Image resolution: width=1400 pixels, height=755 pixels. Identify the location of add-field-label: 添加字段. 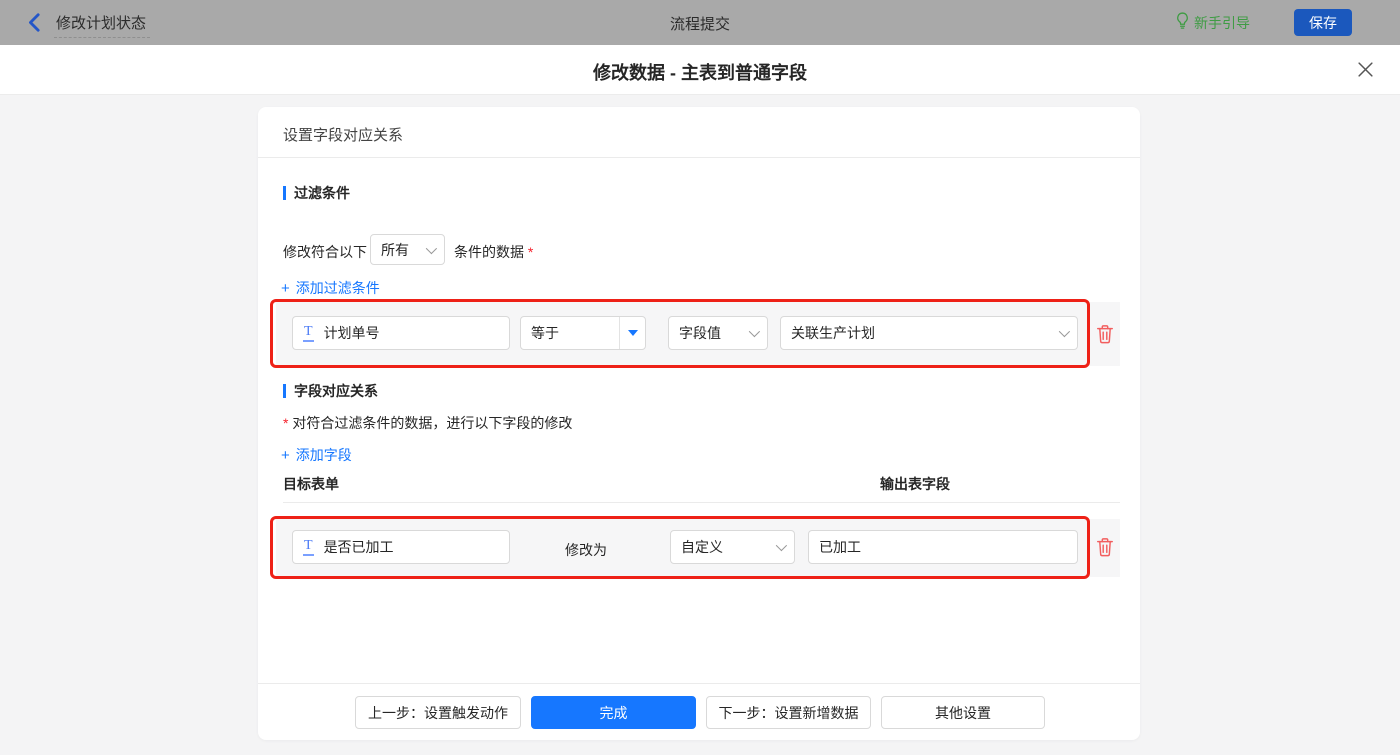
(323, 455).